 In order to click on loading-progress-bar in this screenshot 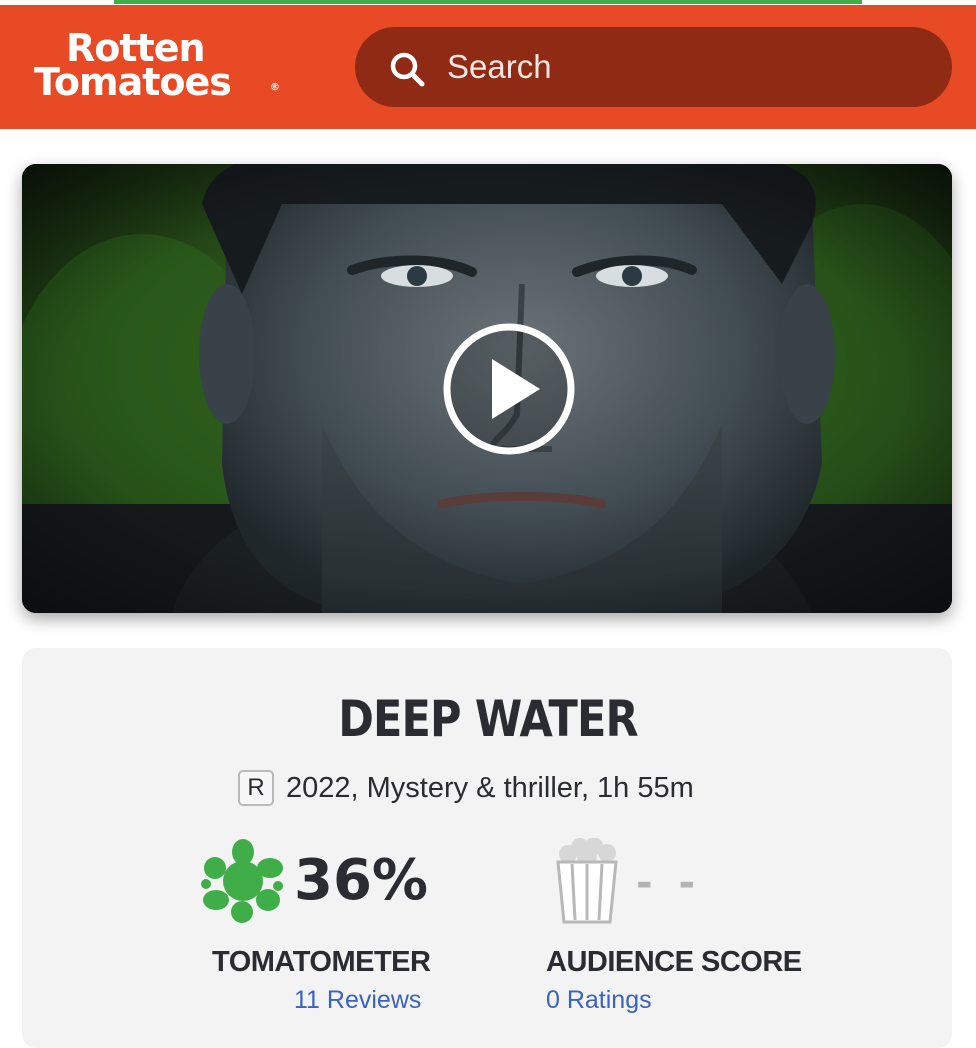, I will do `click(488, 2)`.